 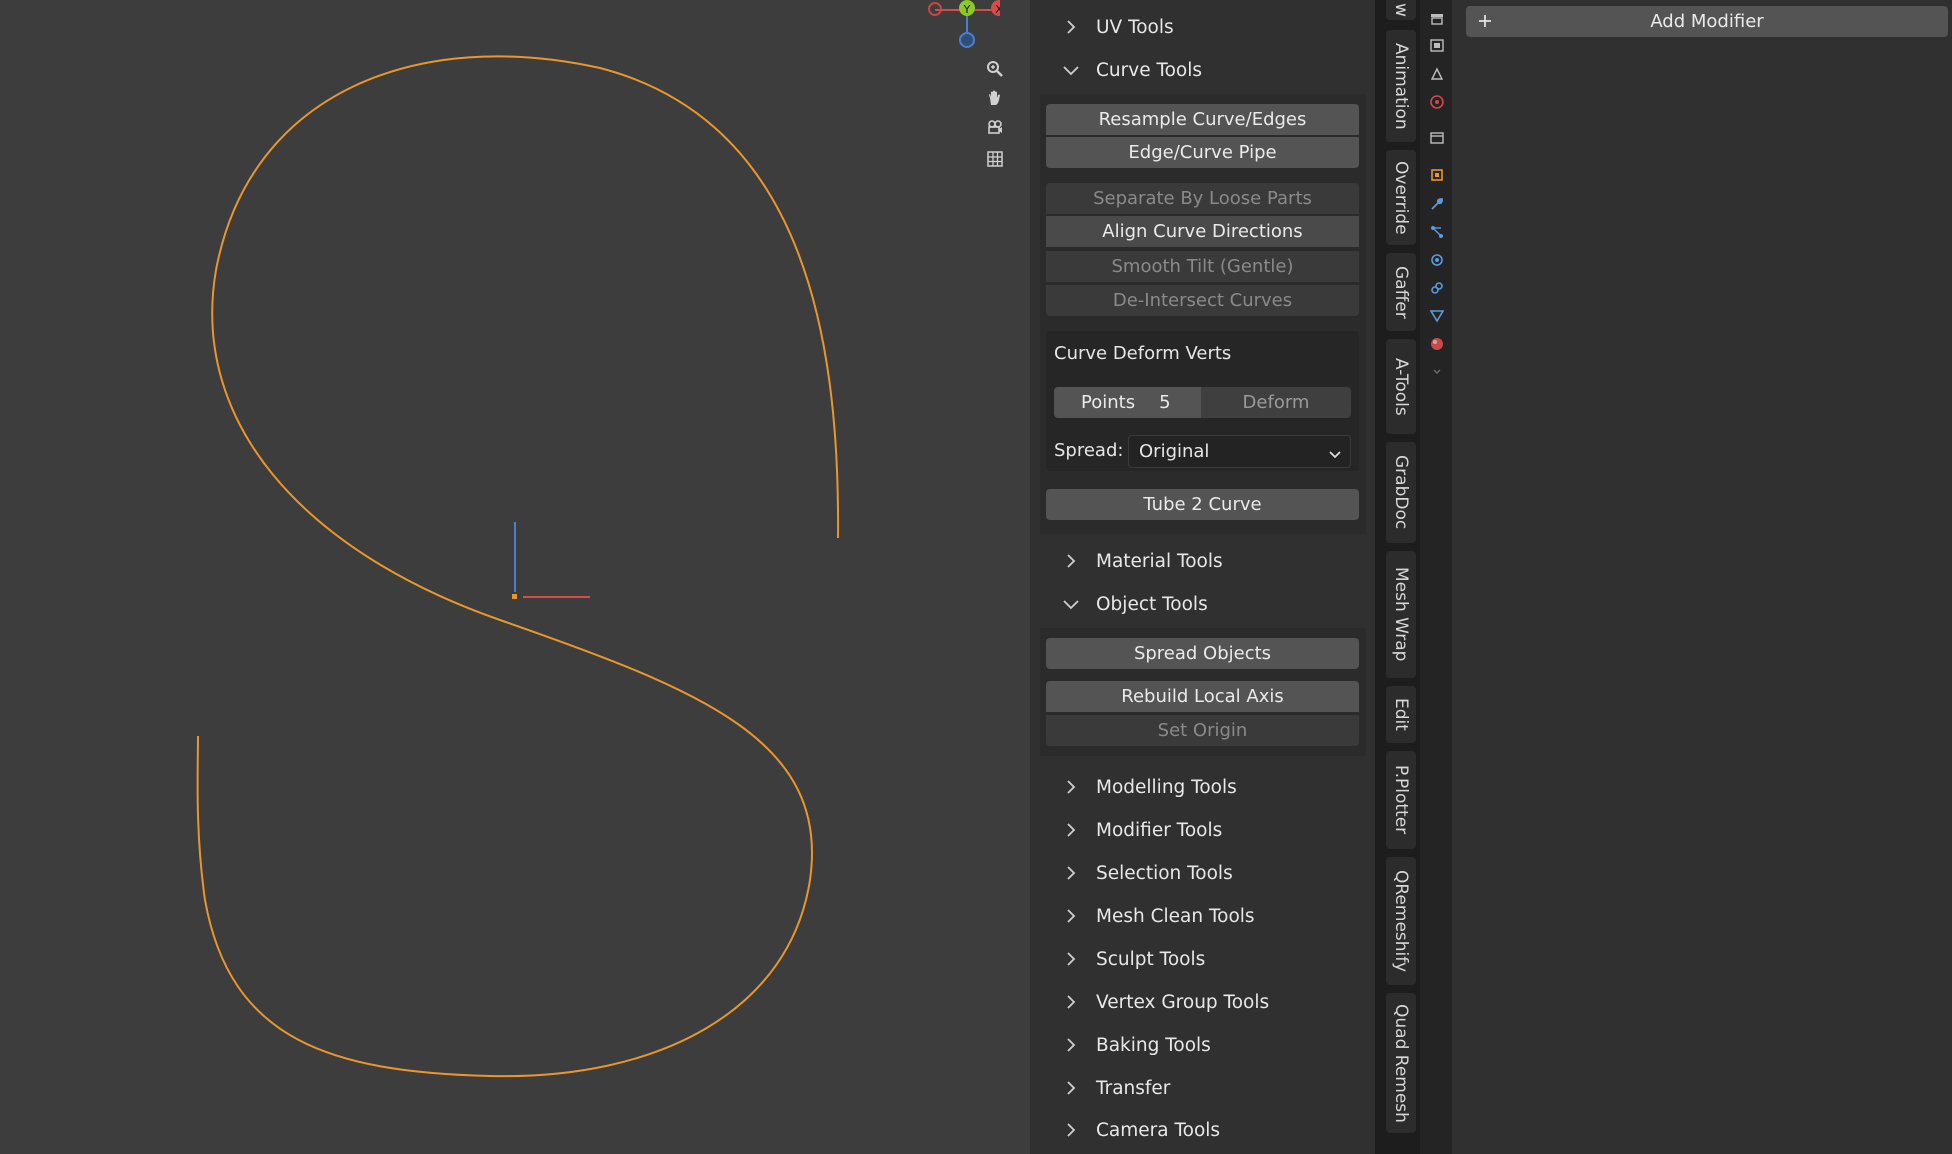 I want to click on tool-tab-icon, so click(x=1437, y=19).